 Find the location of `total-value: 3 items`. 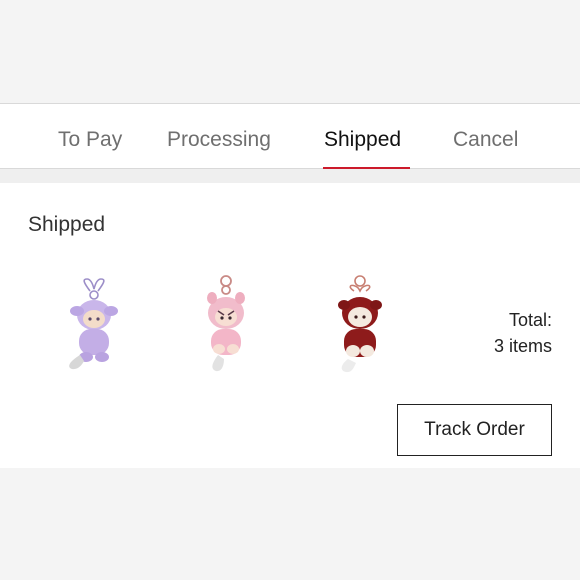

total-value: 3 items is located at coordinates (522, 346).